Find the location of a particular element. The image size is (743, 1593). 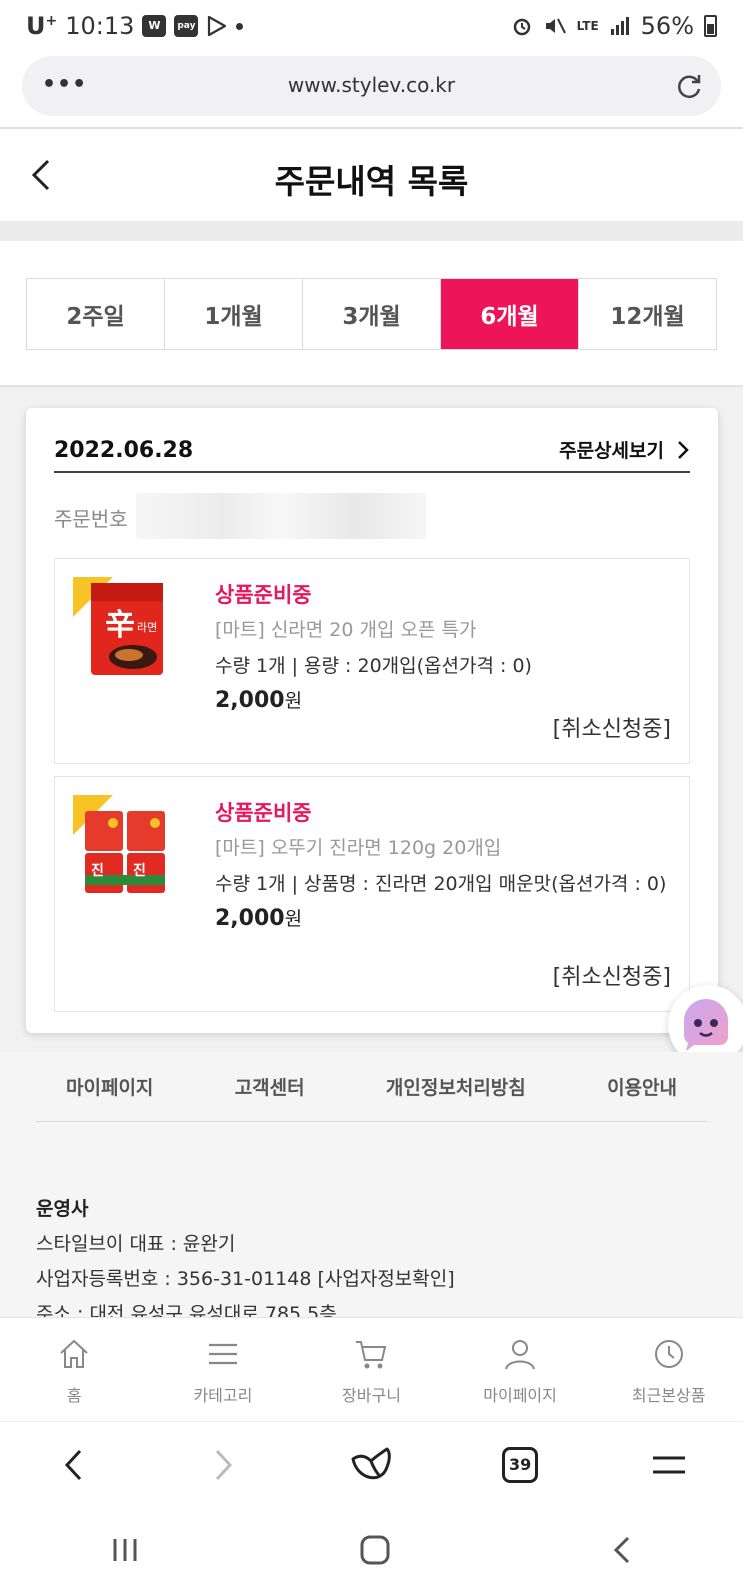

signal-icon is located at coordinates (619, 26).